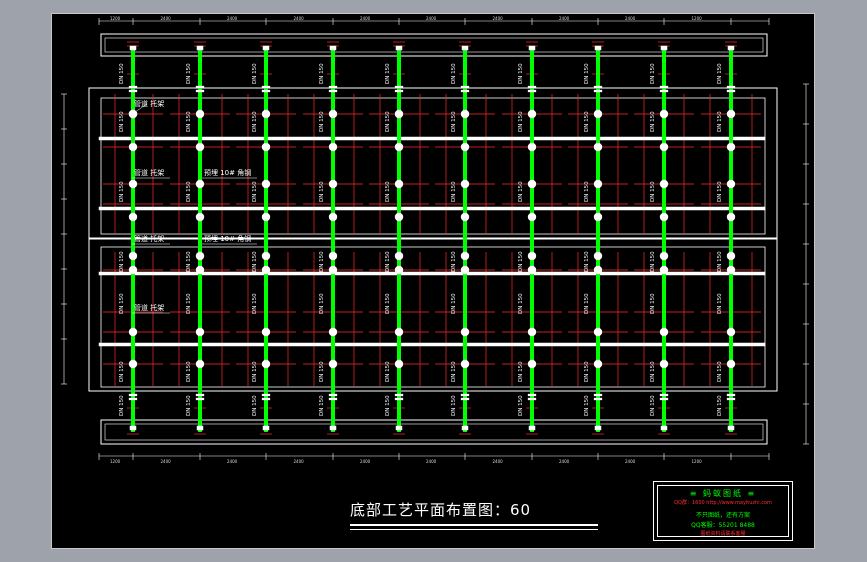 This screenshot has width=867, height=562. I want to click on title-block-brand: ≡ 蚂蚁图纸 ≡, so click(723, 493).